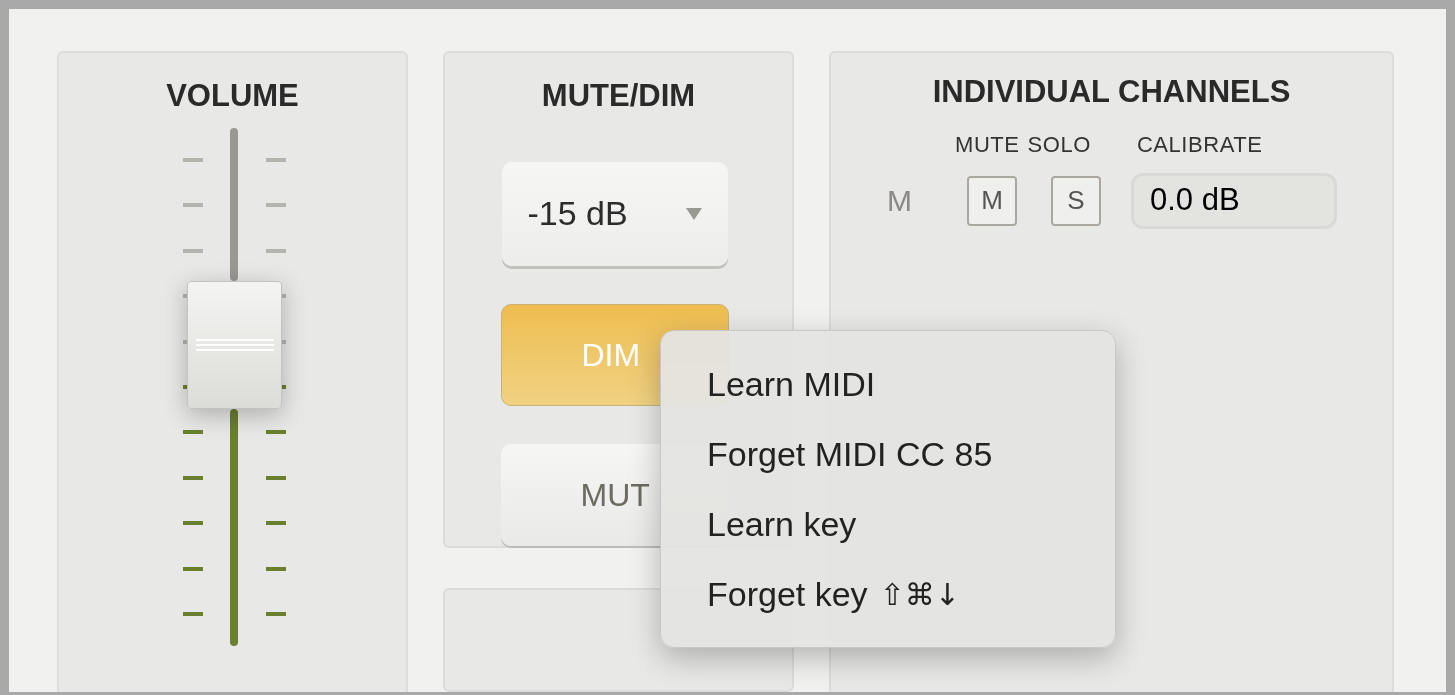 The width and height of the screenshot is (1455, 695). Describe the element at coordinates (919, 594) in the screenshot. I see `keyboard-shortcut: ⇧⌘↓` at that location.